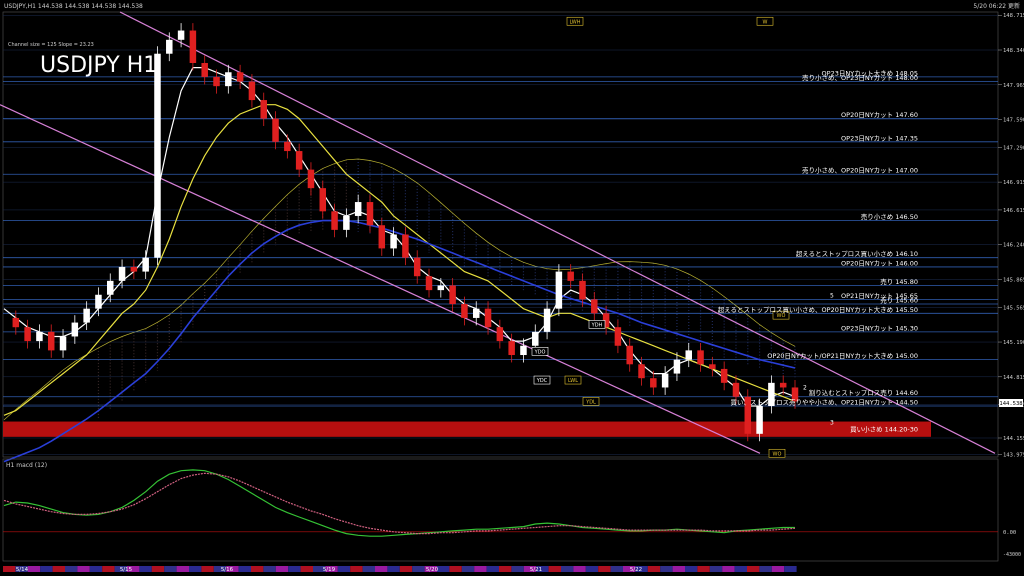 Image resolution: width=1024 pixels, height=576 pixels. Describe the element at coordinates (1013, 246) in the screenshot. I see `y-tick-label: 146.240` at that location.